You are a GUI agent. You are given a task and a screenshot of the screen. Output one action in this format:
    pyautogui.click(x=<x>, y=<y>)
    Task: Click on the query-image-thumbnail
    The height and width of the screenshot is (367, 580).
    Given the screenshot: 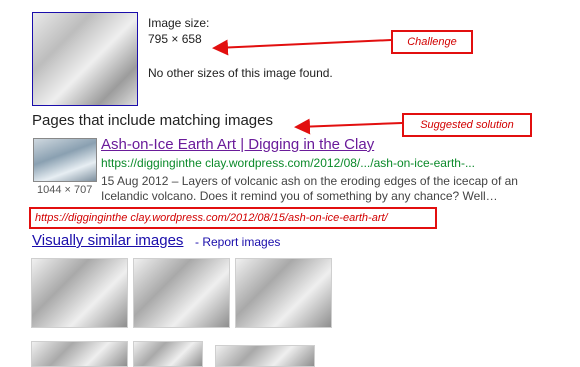 What is the action you would take?
    pyautogui.click(x=85, y=59)
    